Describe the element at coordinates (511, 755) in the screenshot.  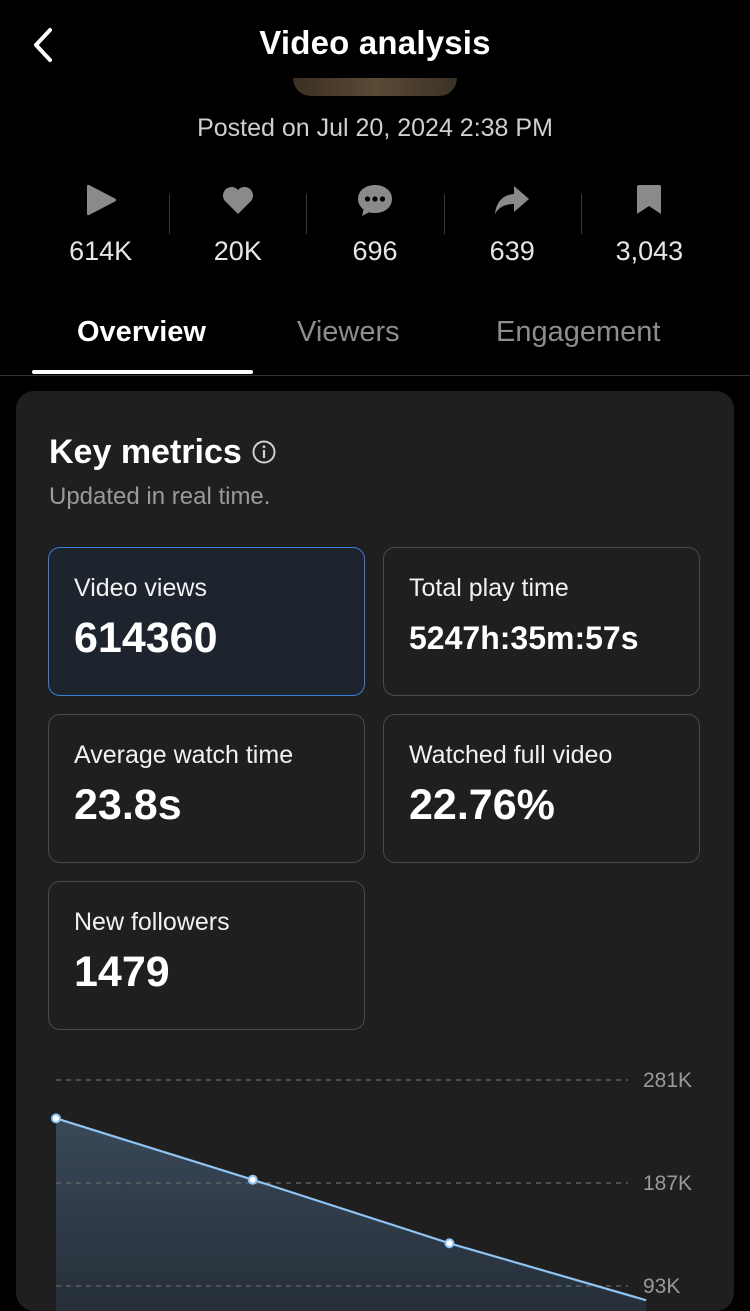
I see `metric-label: Watched full video` at that location.